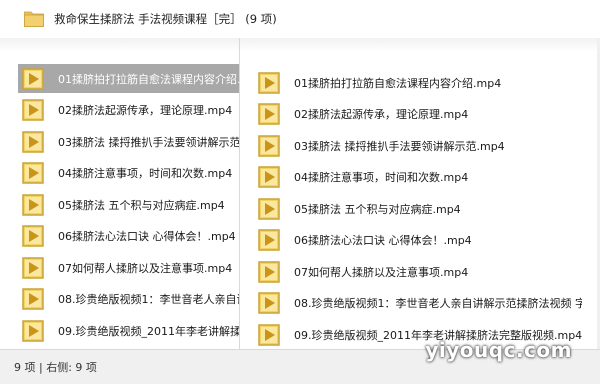  Describe the element at coordinates (148, 331) in the screenshot. I see `file-name: 09.珍贵绝版视频_2011年李老讲解揉脐法完整版视频.mp4` at that location.